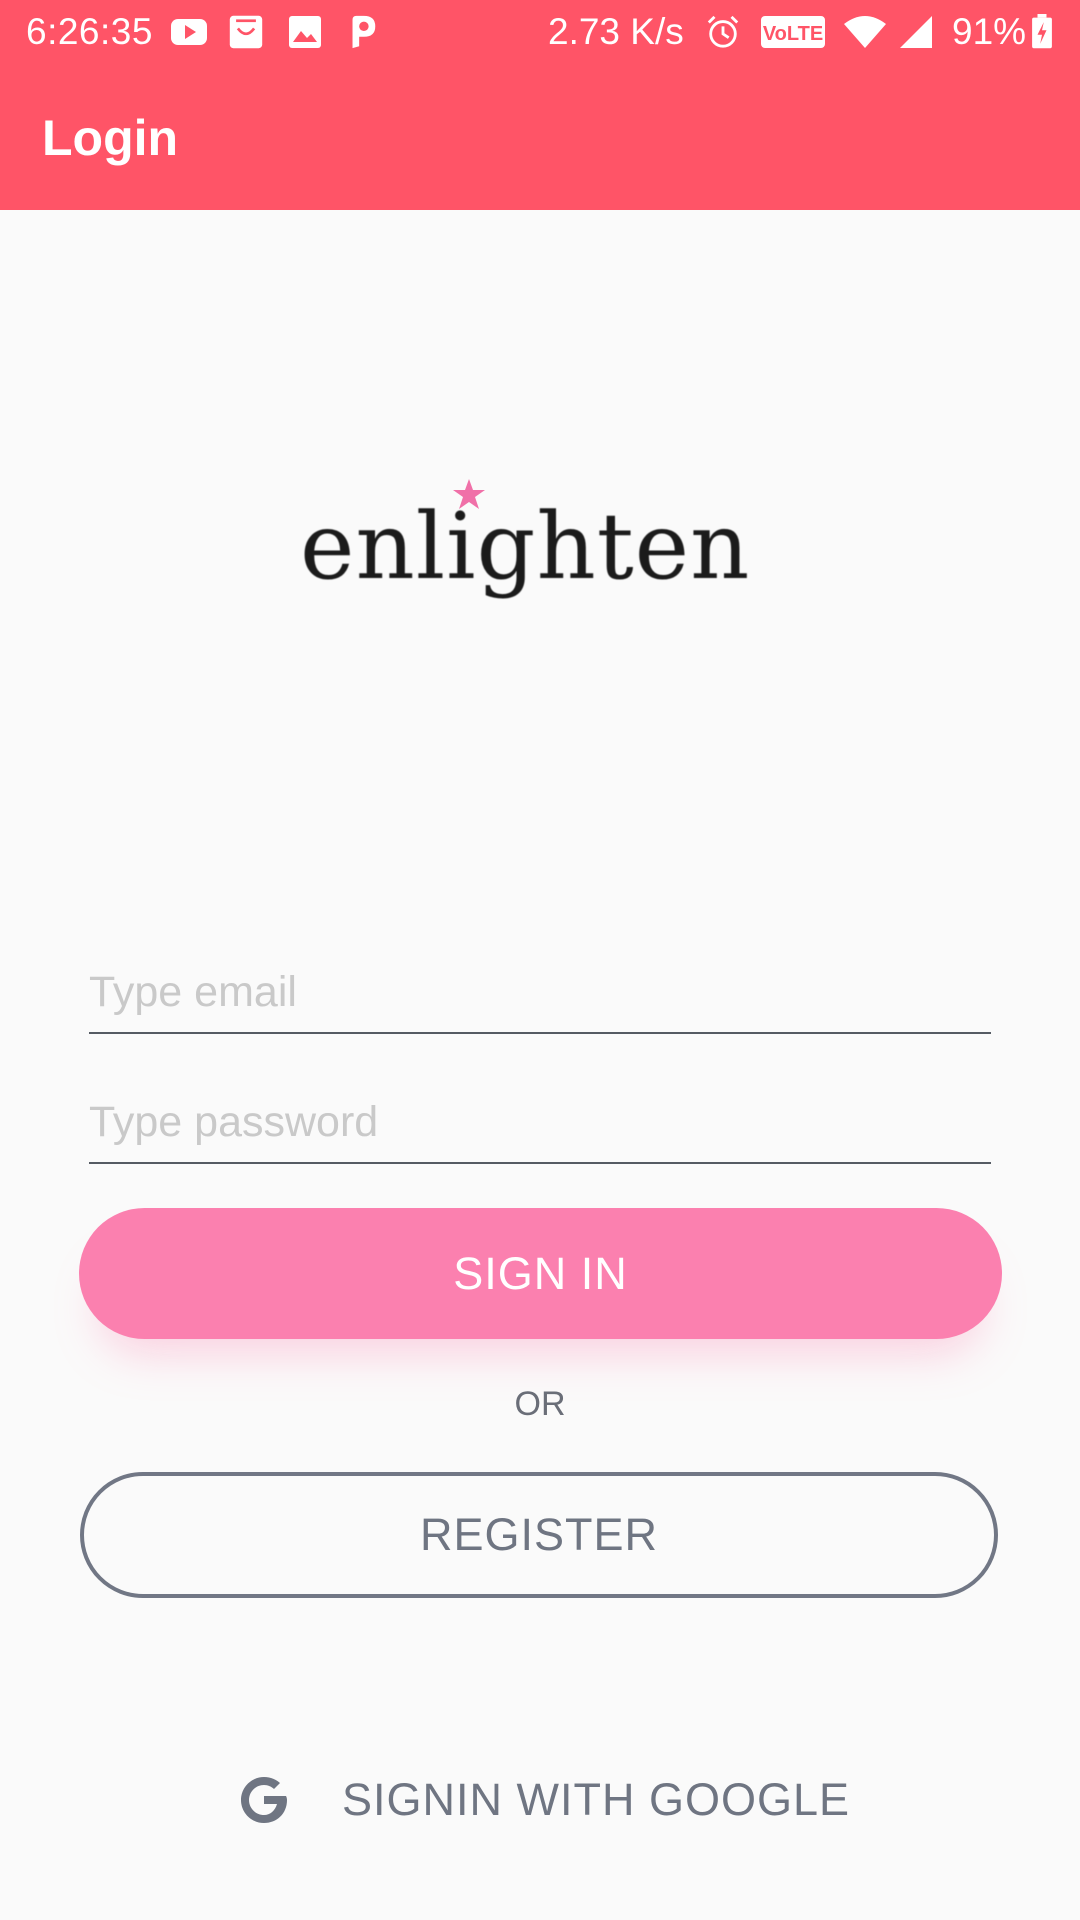 The width and height of the screenshot is (1080, 1920). I want to click on paytm-icon, so click(364, 32).